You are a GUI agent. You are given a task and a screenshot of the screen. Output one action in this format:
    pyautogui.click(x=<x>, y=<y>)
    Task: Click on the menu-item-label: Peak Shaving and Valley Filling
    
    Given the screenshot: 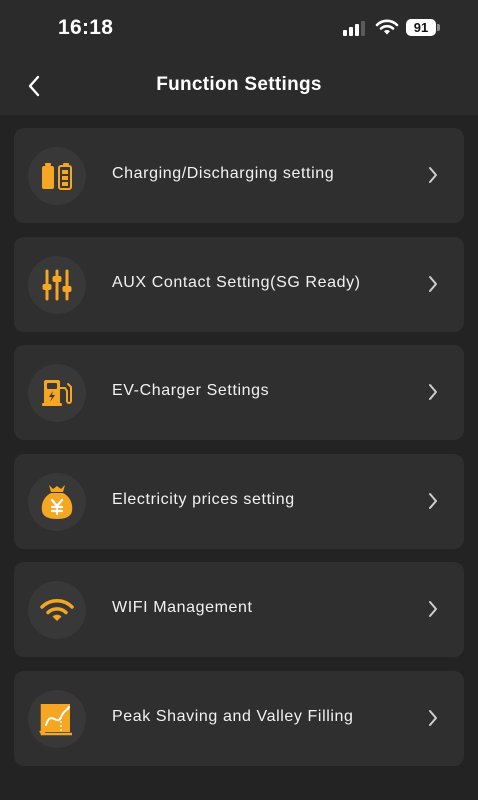 What is the action you would take?
    pyautogui.click(x=233, y=716)
    